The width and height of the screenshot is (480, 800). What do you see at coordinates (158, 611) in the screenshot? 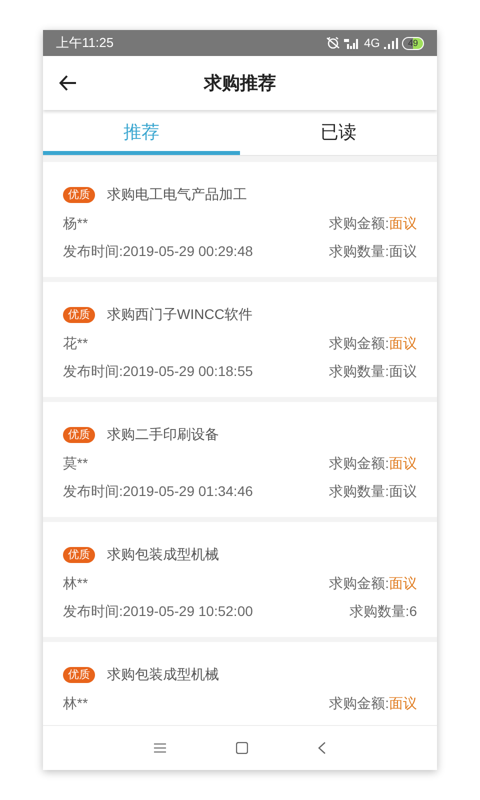
I see `publish-time: 发布时间:2019-05-29 10:52:00` at bounding box center [158, 611].